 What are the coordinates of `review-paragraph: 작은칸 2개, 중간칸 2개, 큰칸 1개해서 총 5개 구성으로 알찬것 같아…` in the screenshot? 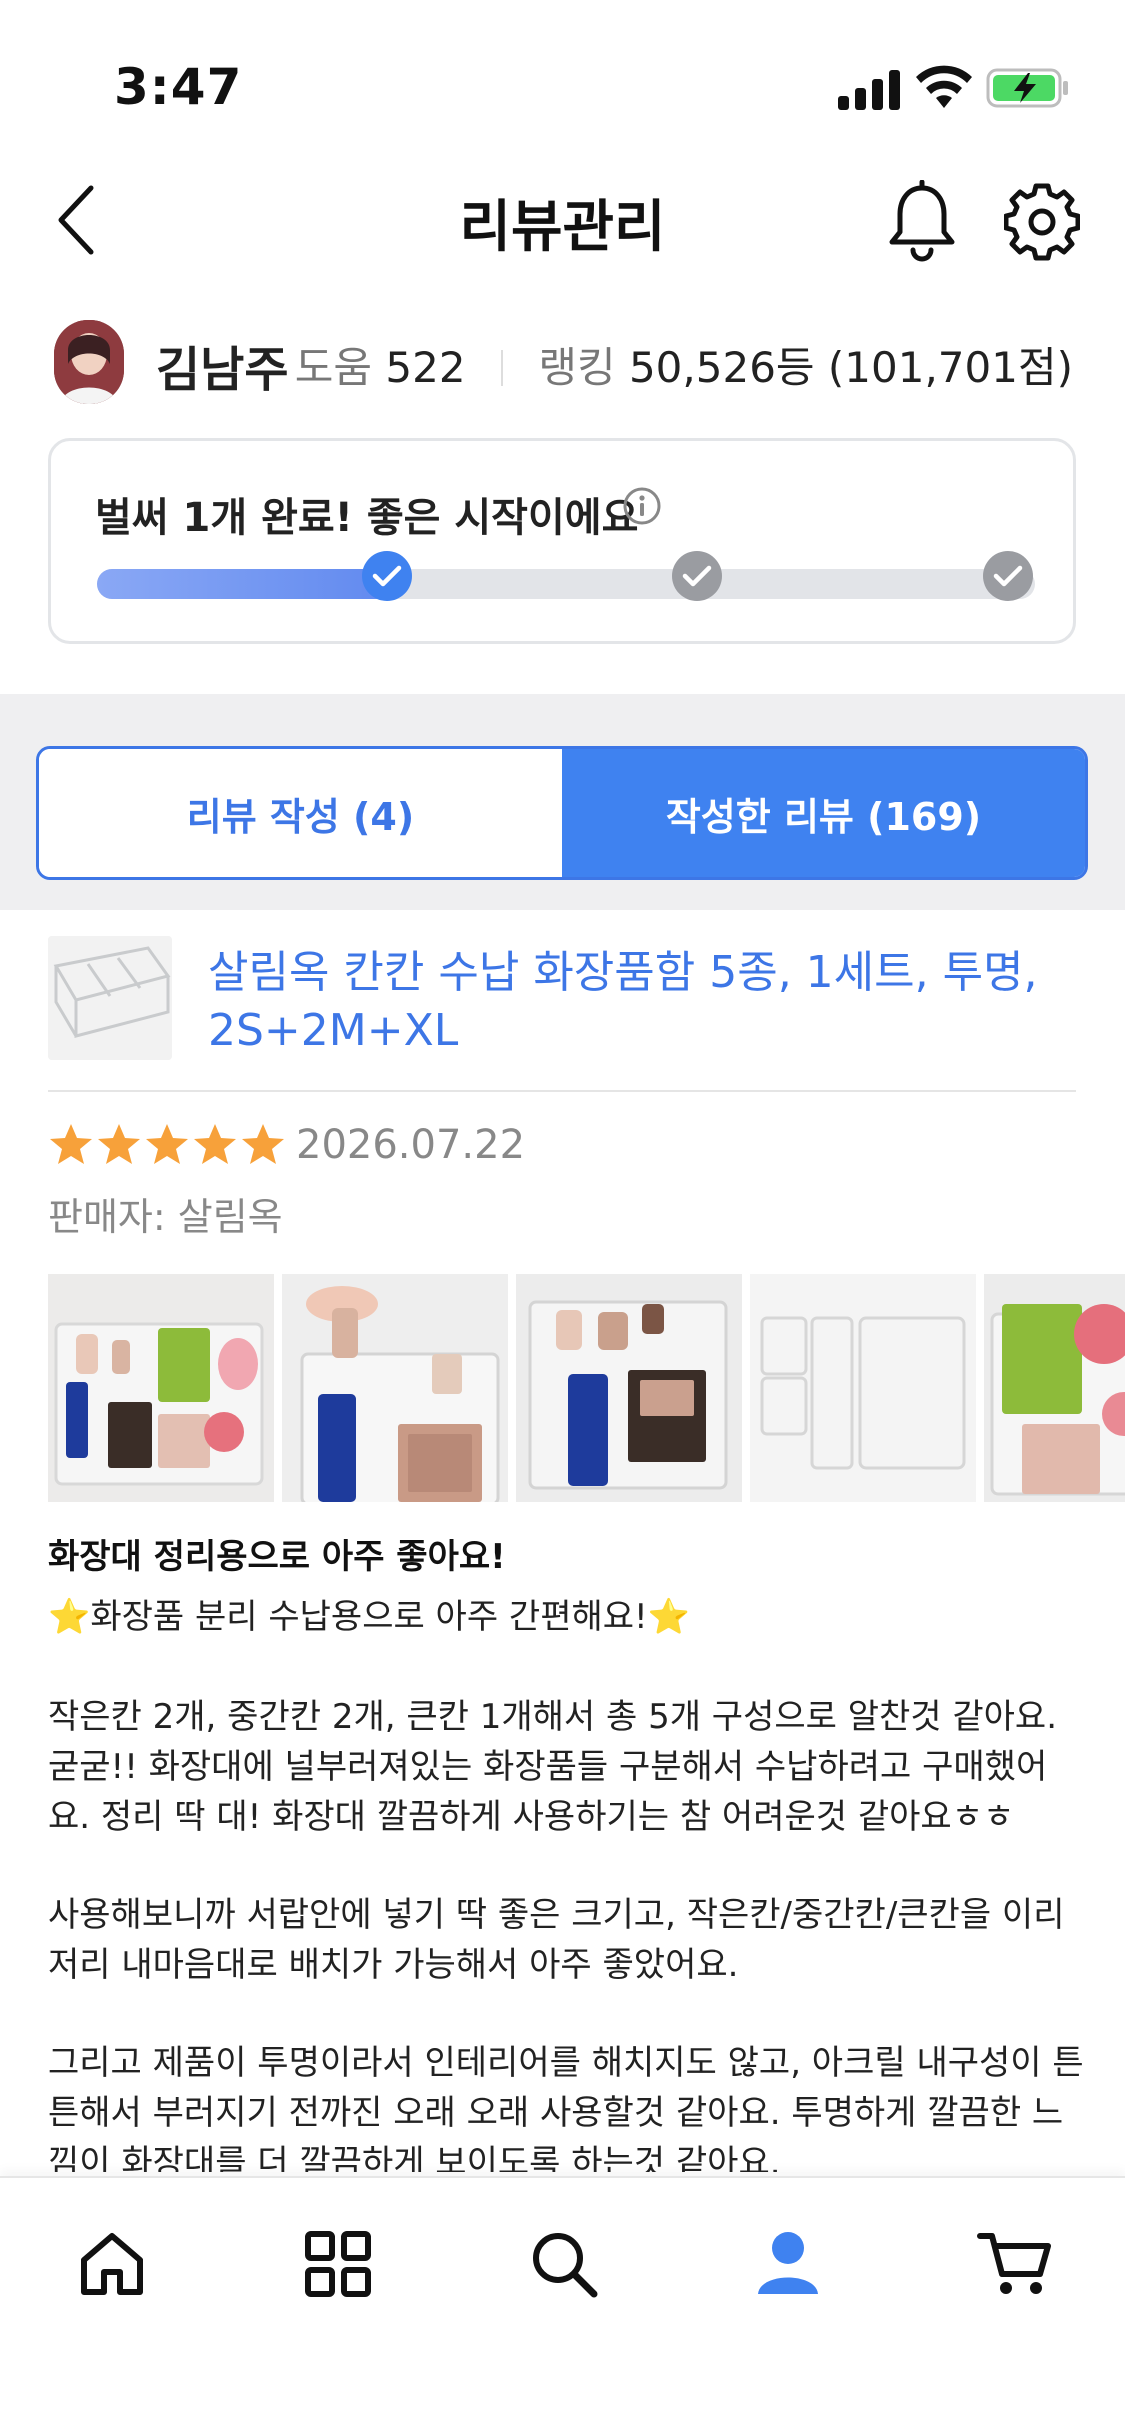 It's located at (558, 1767).